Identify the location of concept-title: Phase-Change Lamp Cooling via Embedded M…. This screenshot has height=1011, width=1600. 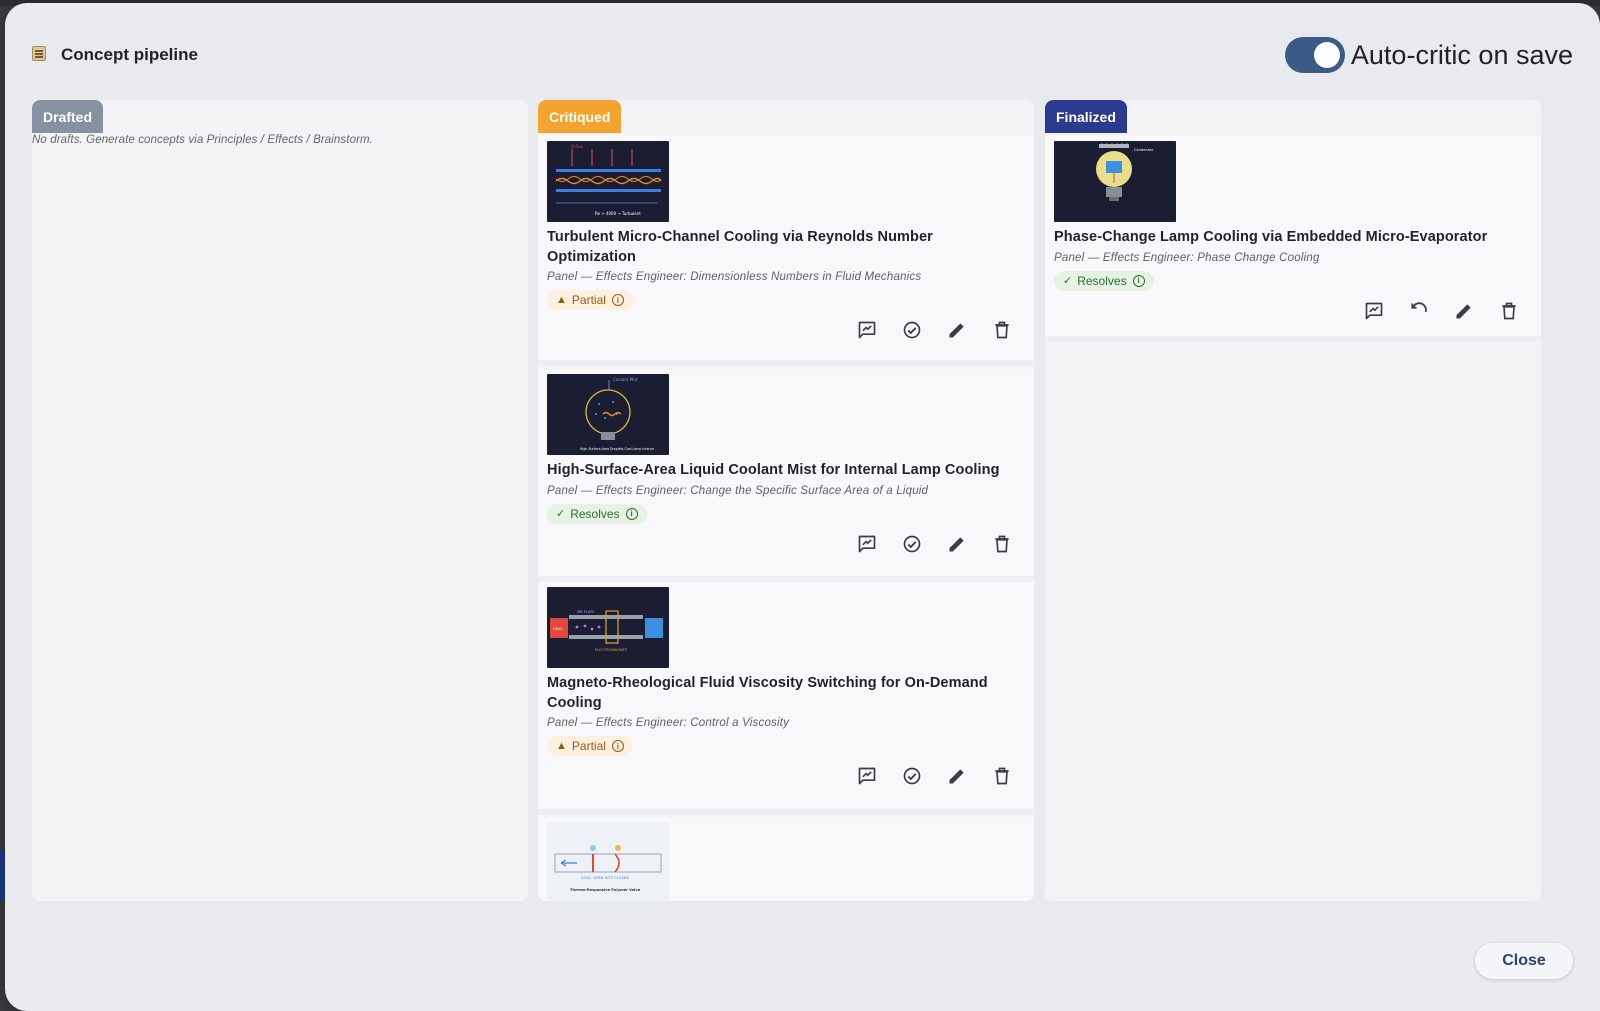
(1271, 237).